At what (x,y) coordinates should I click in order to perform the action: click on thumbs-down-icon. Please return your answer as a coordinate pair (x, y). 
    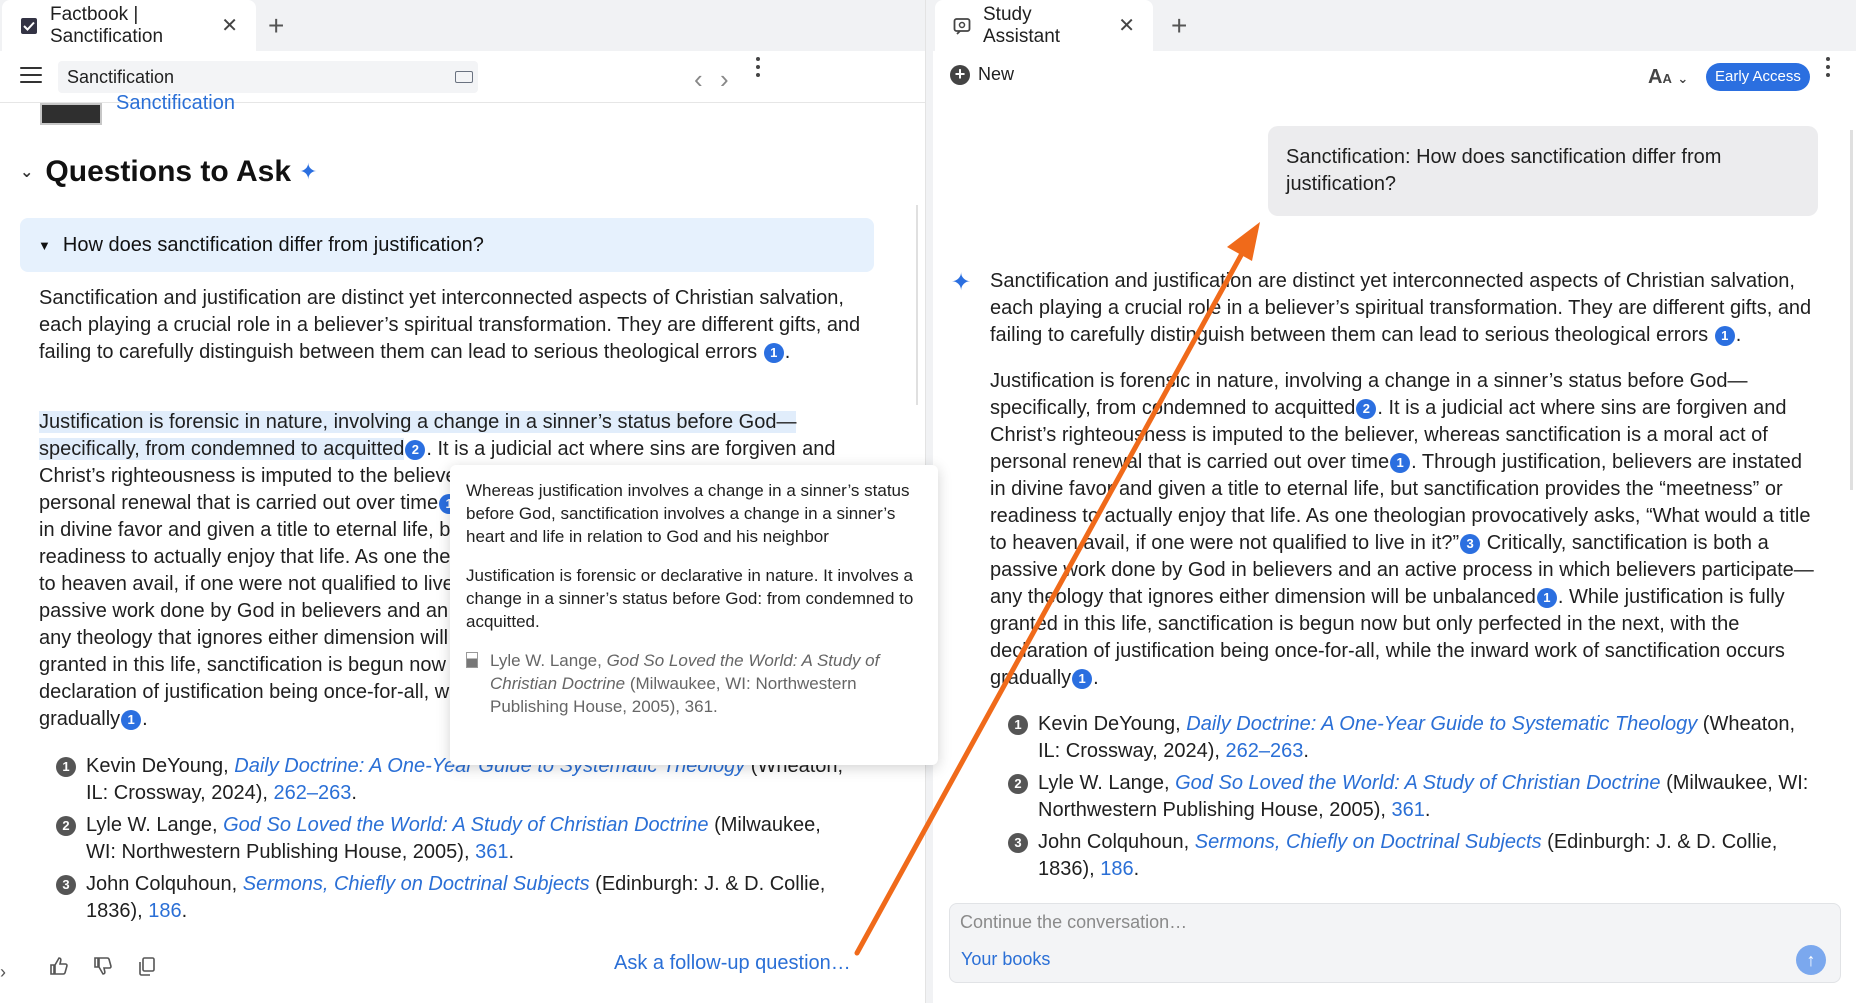
    Looking at the image, I should click on (103, 966).